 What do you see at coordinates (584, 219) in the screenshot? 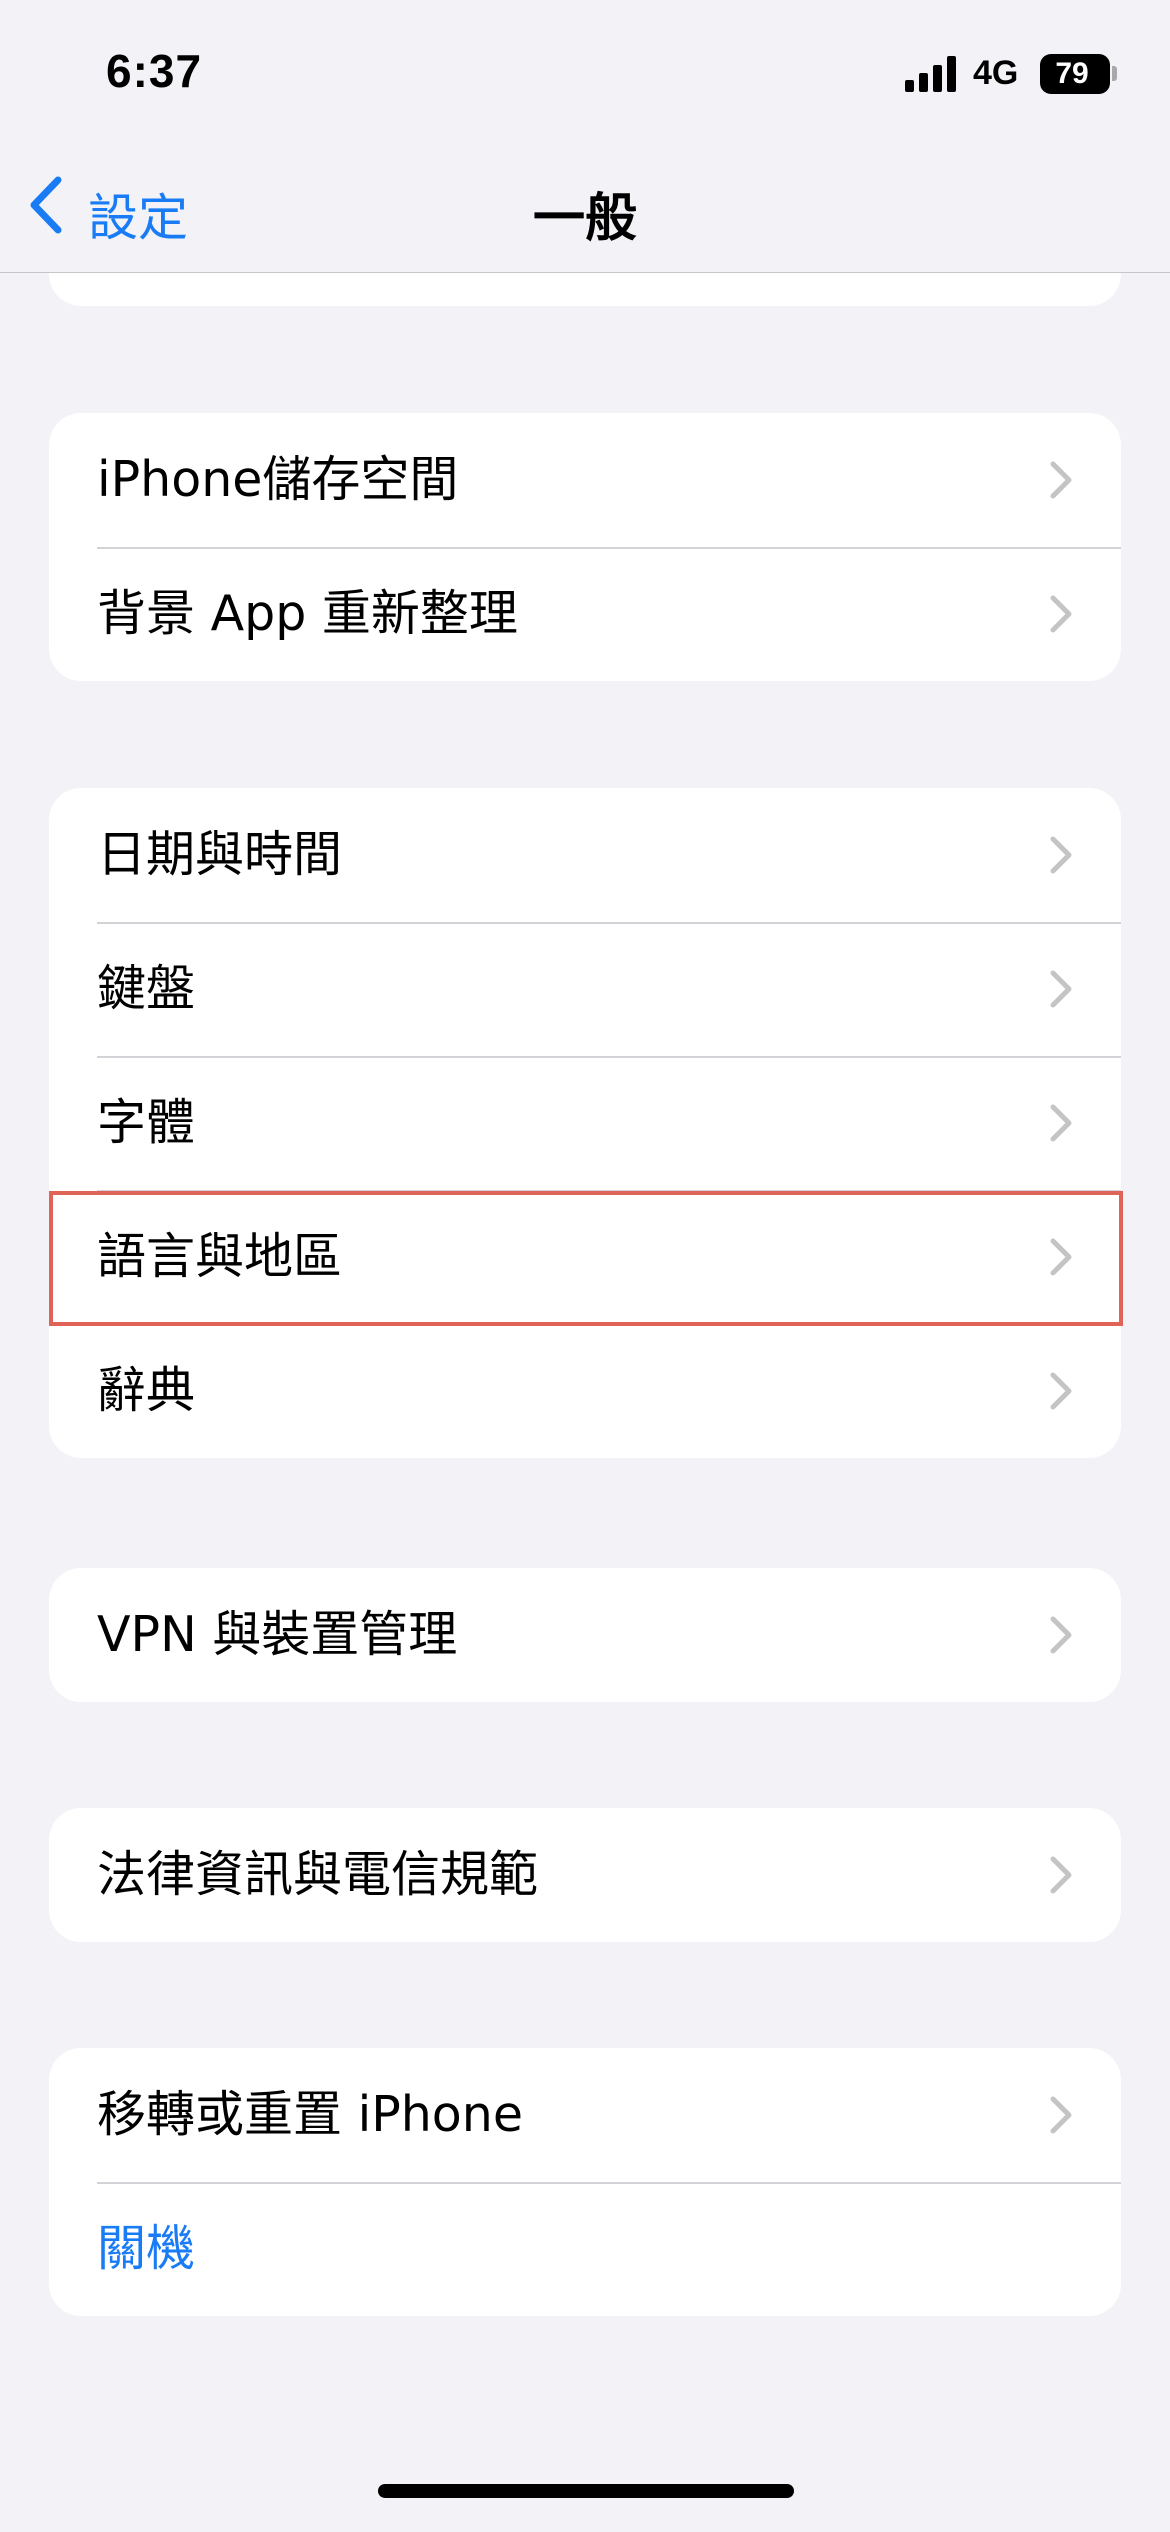
I see `page-title: 一般` at bounding box center [584, 219].